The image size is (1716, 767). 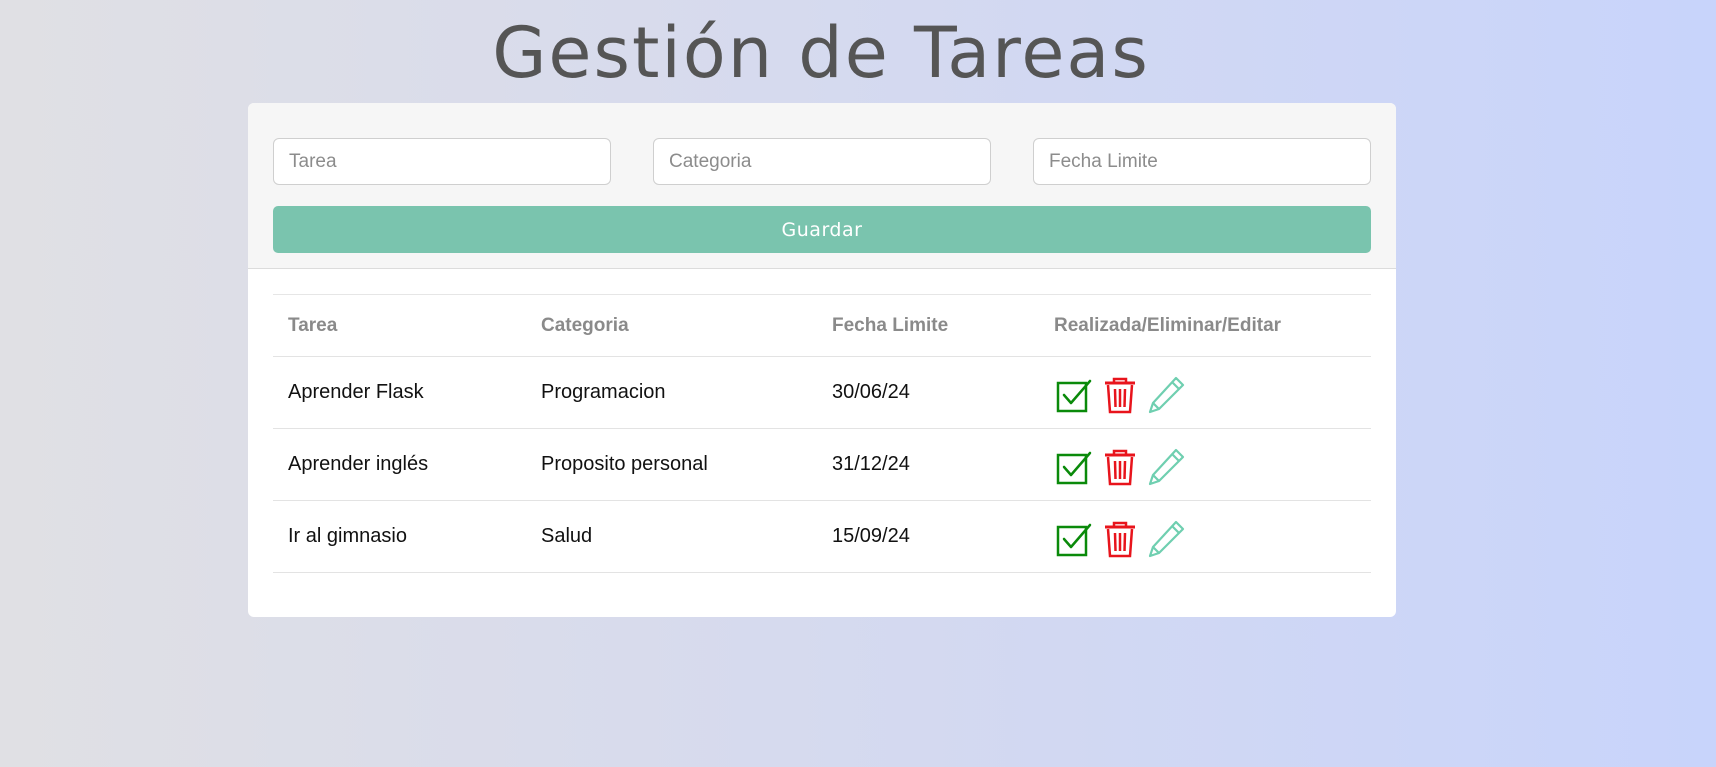 I want to click on table-row: Aprender Flask Programacion 30/06/24, so click(x=822, y=392).